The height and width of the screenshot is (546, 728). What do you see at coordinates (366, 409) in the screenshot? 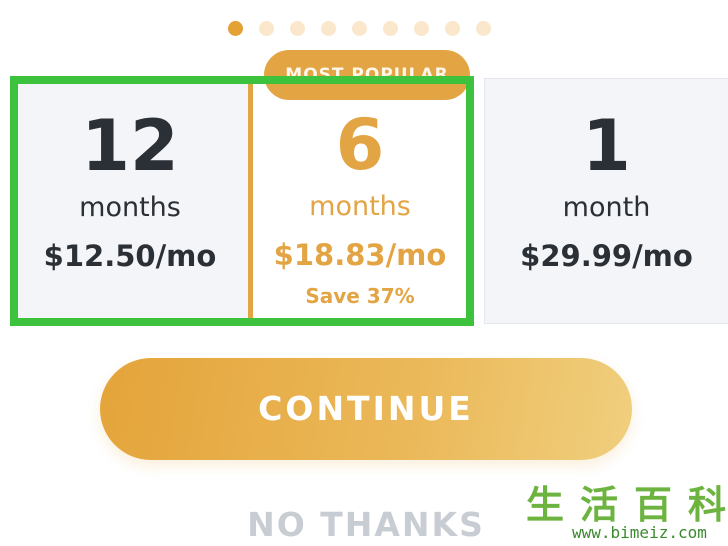
I see `continue-button: CONTINUE` at bounding box center [366, 409].